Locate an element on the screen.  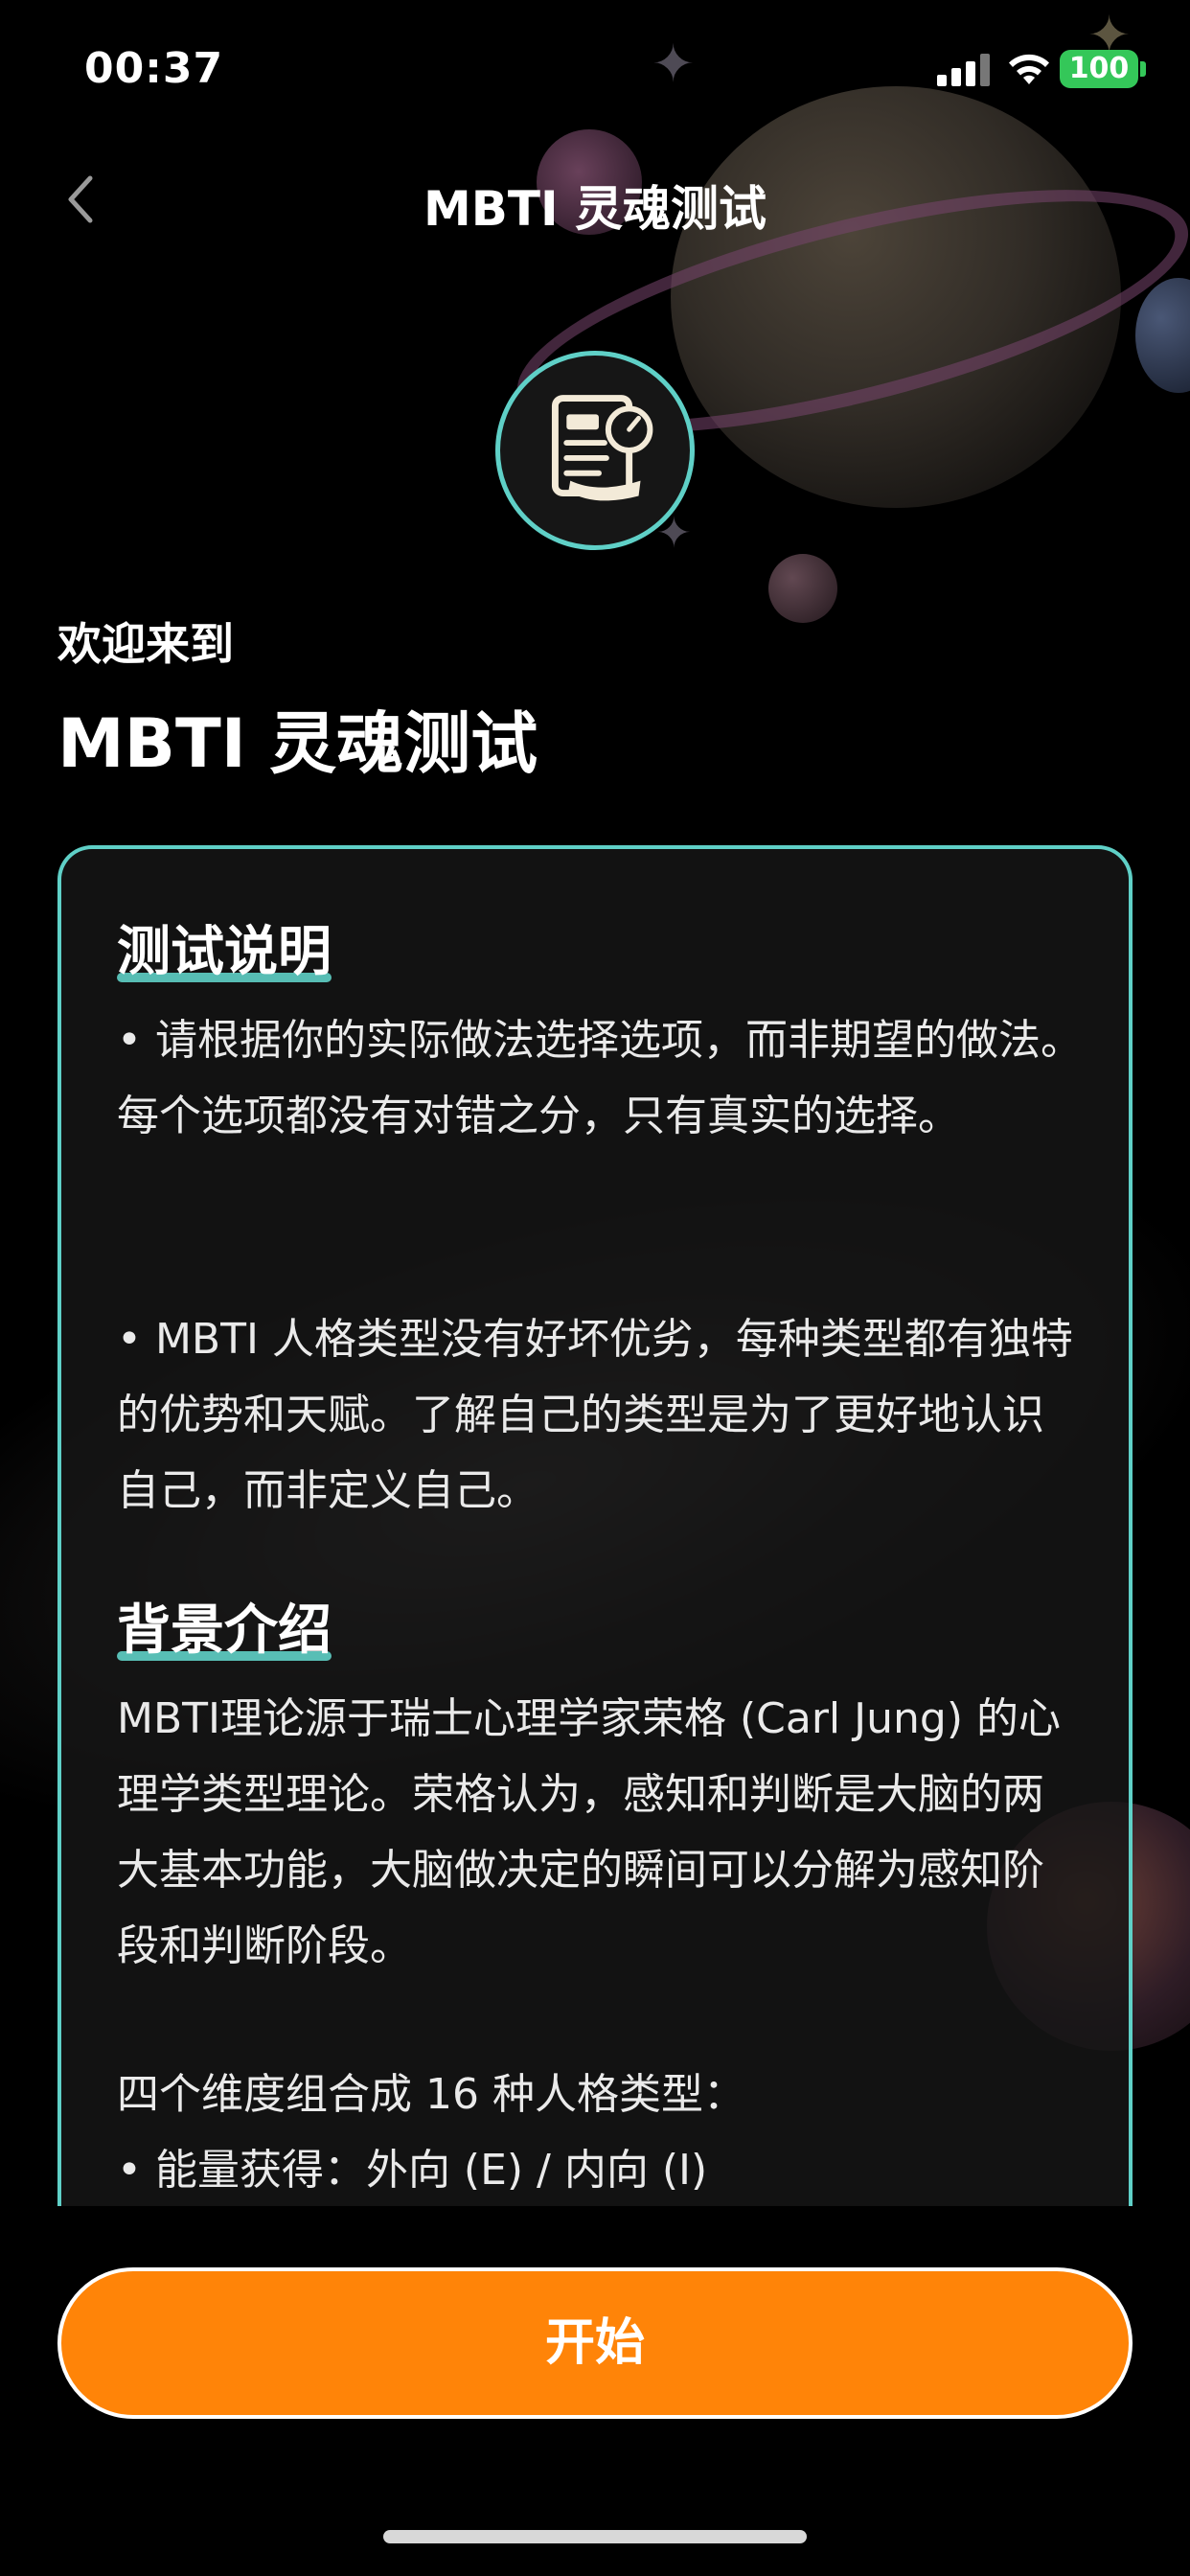
chevron-left-icon is located at coordinates (81, 199).